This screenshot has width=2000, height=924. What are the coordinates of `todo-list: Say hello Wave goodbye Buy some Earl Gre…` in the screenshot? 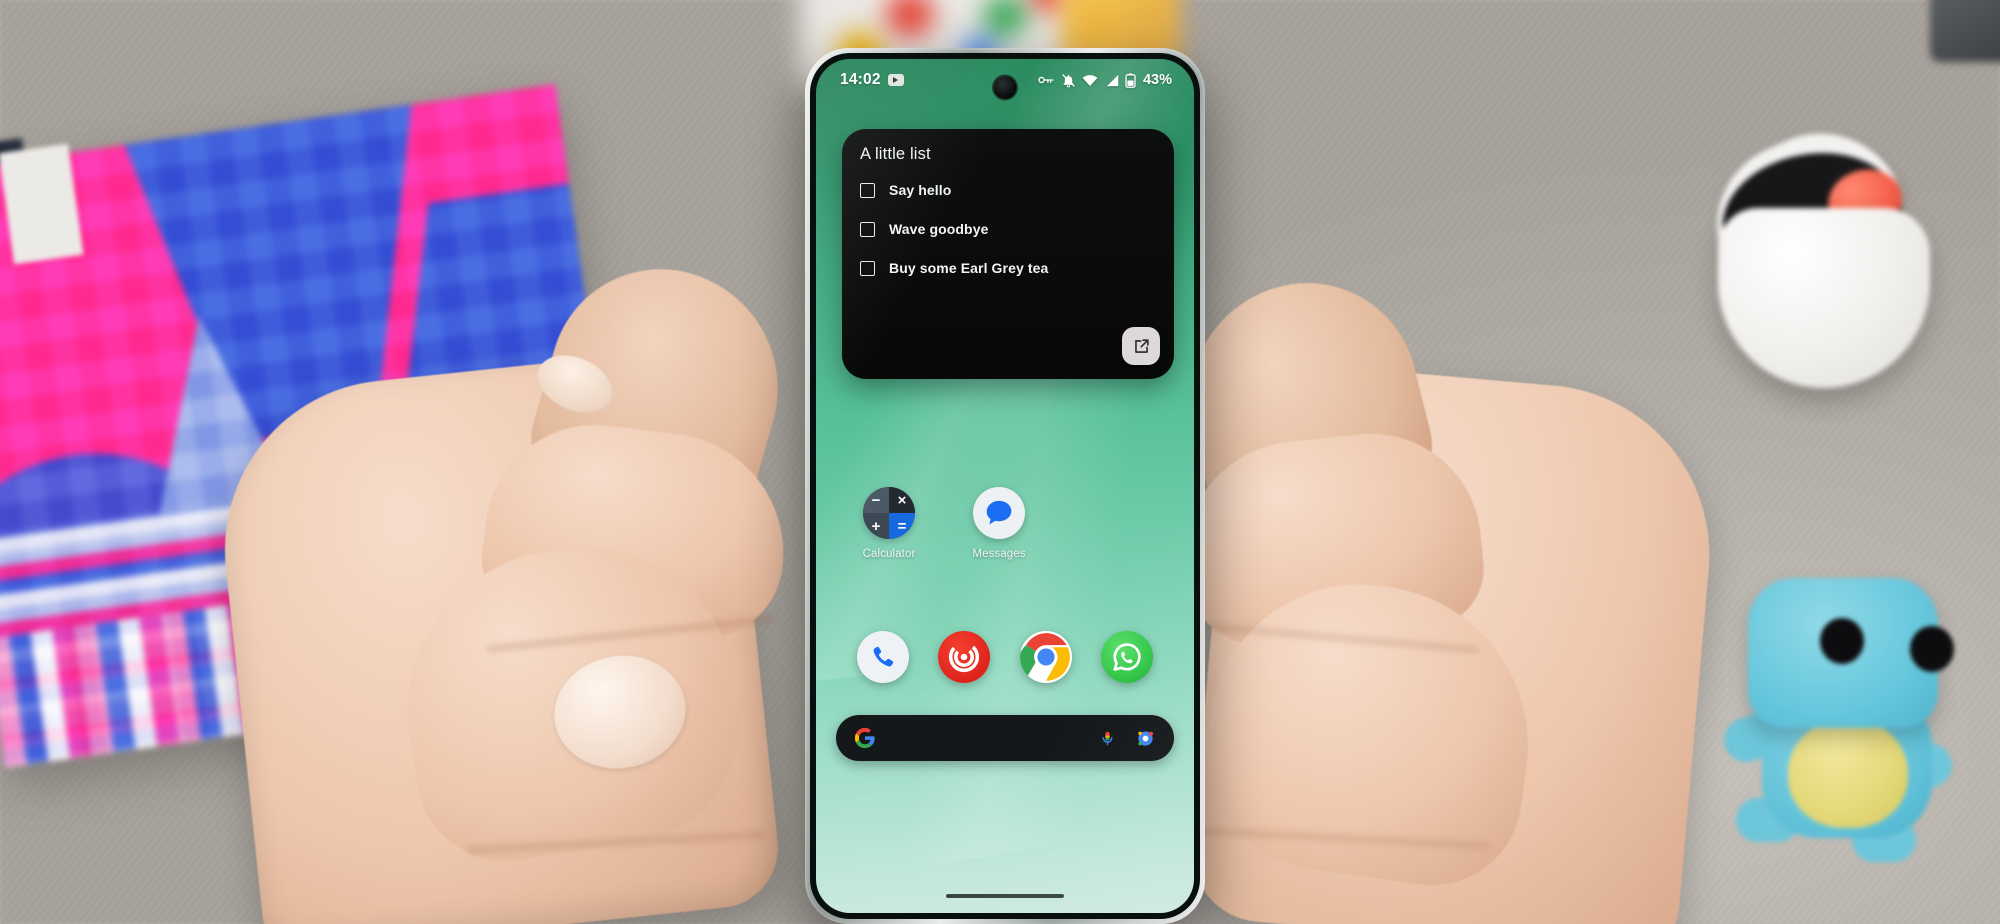 It's located at (1008, 224).